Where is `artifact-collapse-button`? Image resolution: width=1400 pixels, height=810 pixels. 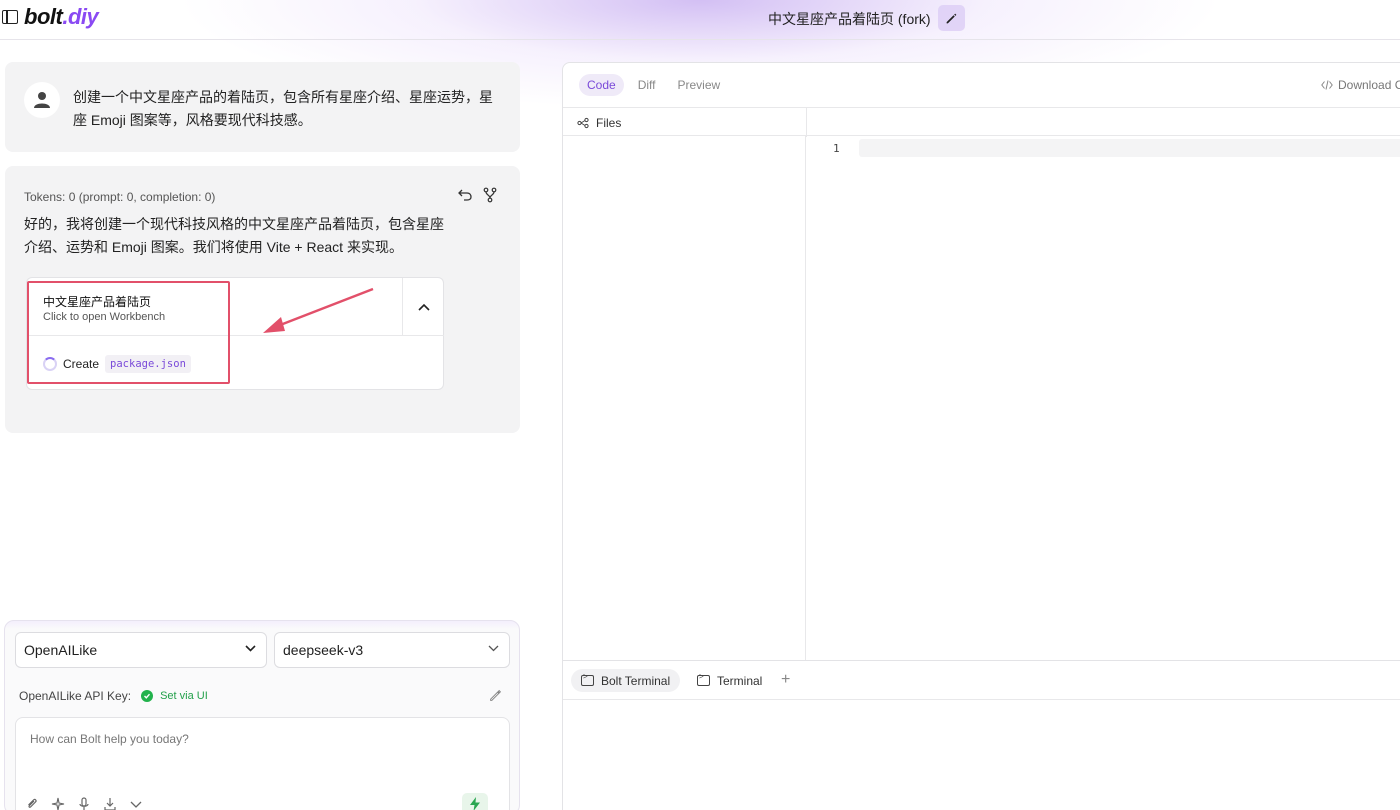 artifact-collapse-button is located at coordinates (423, 307).